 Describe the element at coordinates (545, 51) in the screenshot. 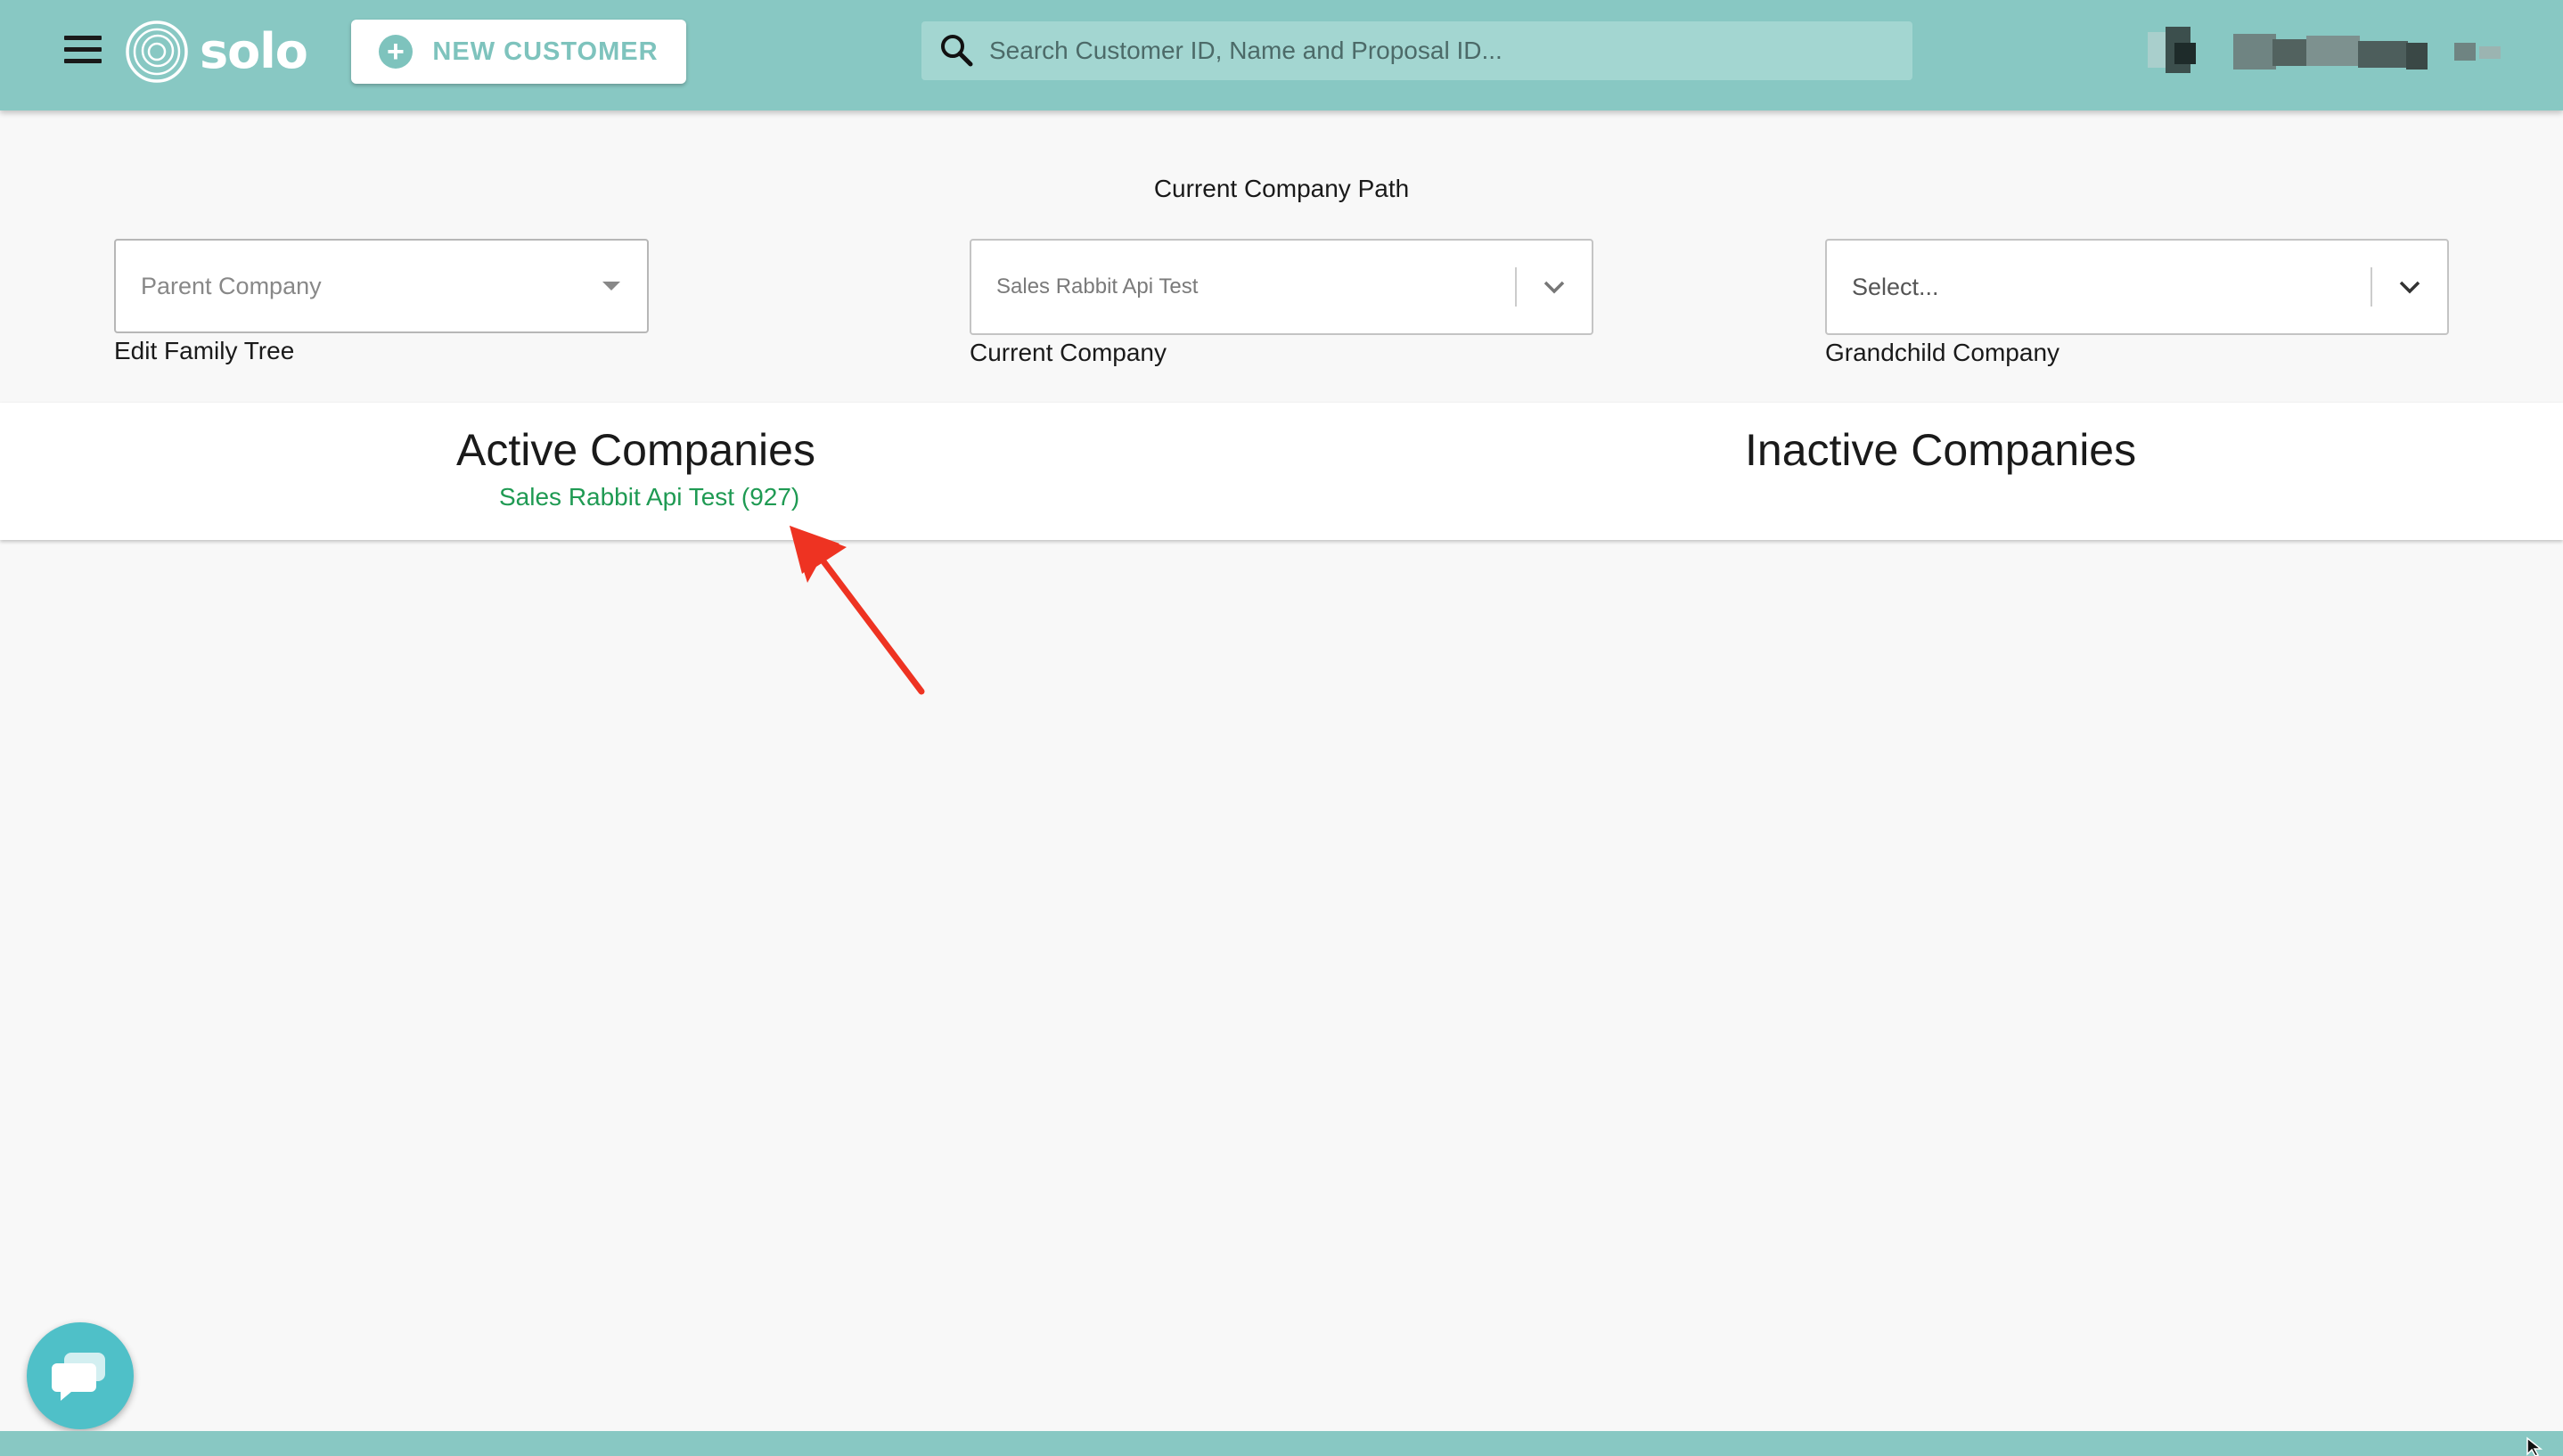

I see `new-customer-label: NEW CUSTOMER` at that location.